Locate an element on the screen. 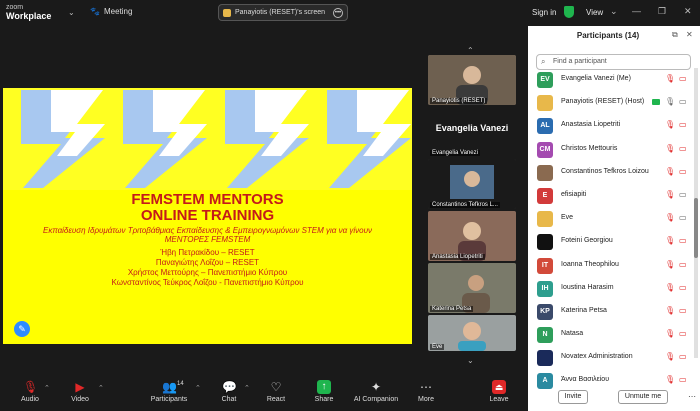 The image size is (700, 411). participant-avatar: CM is located at coordinates (545, 149).